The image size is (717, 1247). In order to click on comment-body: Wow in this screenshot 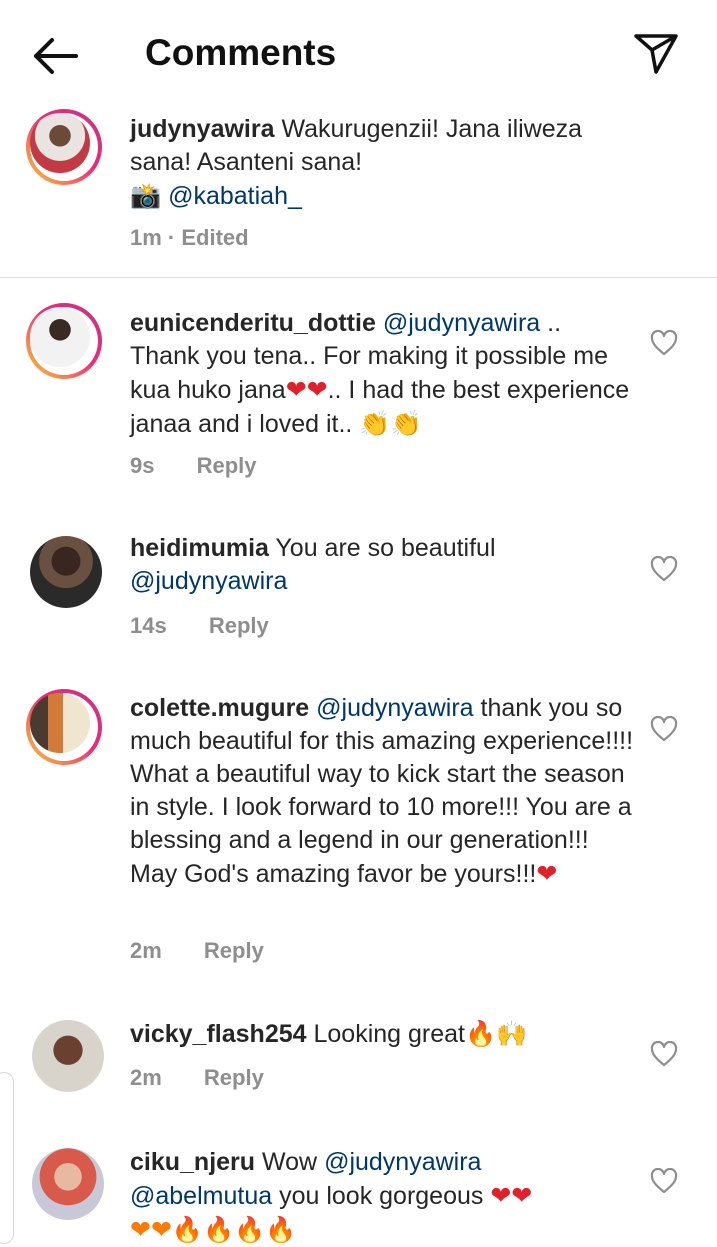, I will do `click(290, 1162)`.